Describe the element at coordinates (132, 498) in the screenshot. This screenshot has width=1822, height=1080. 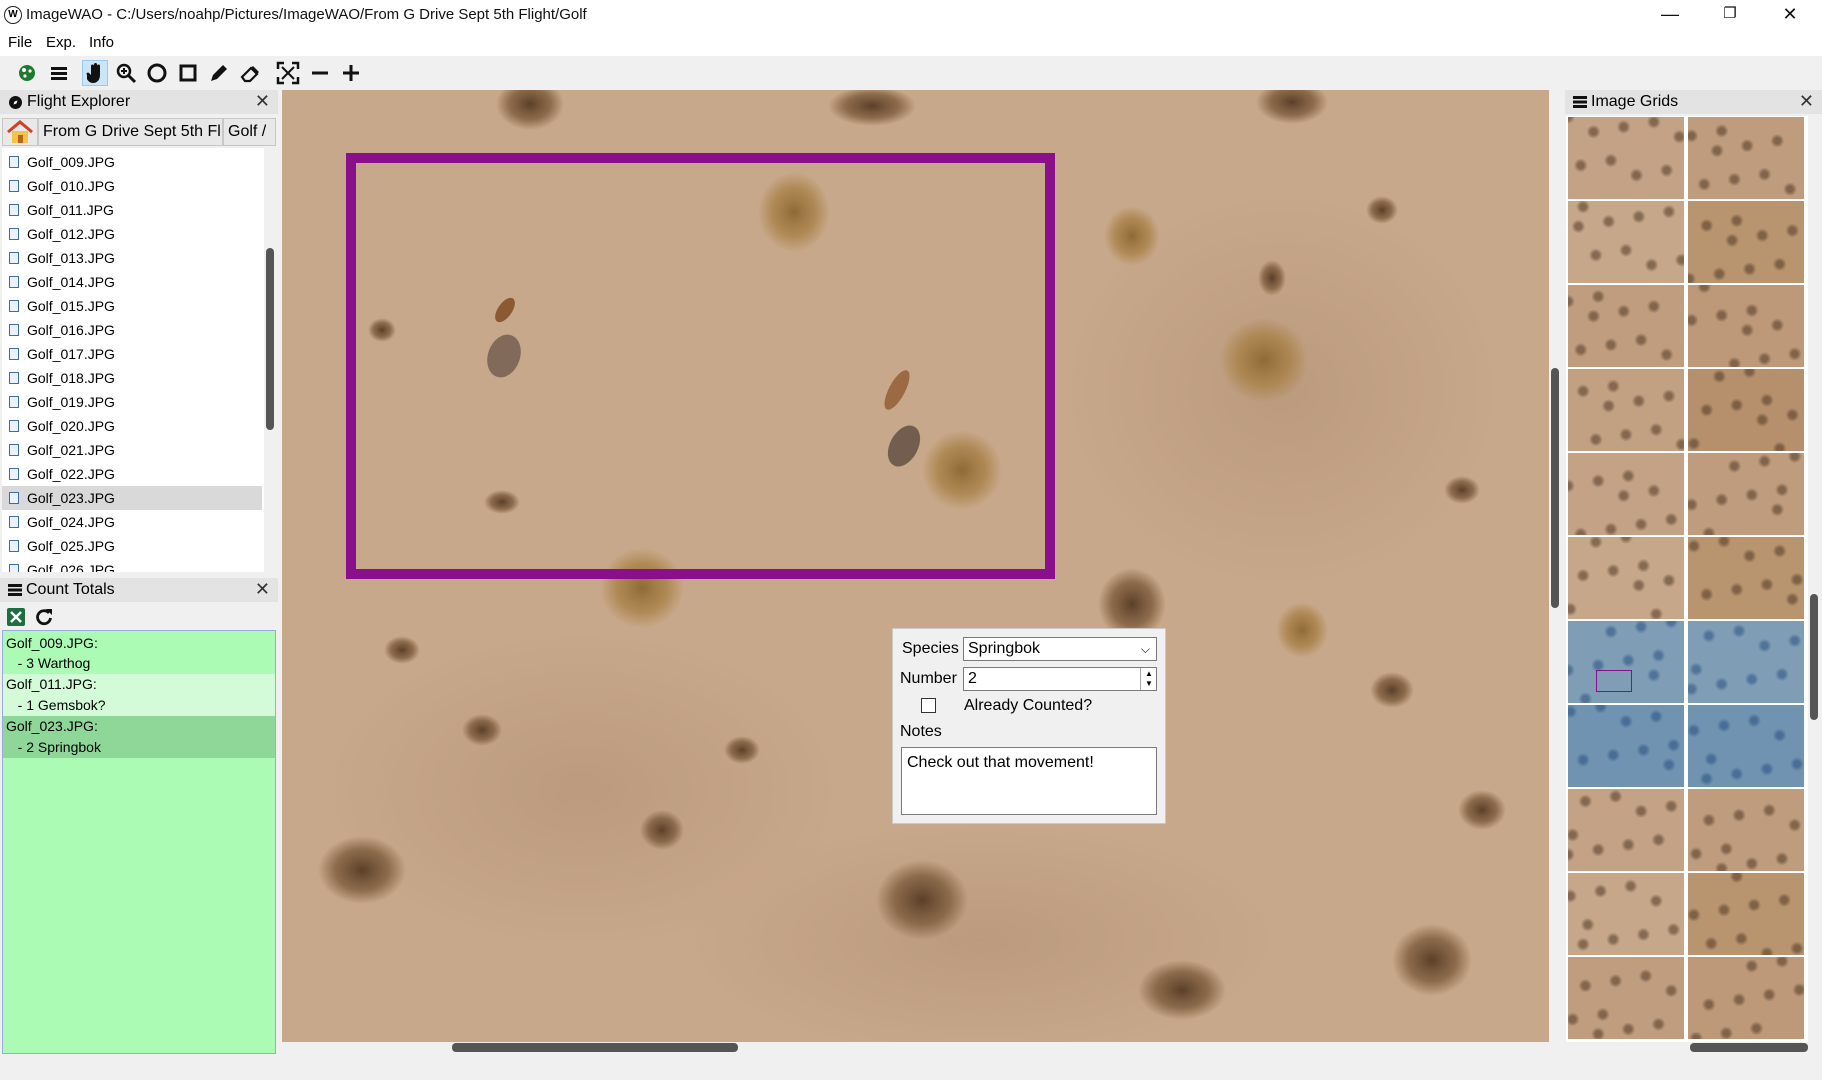
I see `file-list-item: Golf_023.JPG` at that location.